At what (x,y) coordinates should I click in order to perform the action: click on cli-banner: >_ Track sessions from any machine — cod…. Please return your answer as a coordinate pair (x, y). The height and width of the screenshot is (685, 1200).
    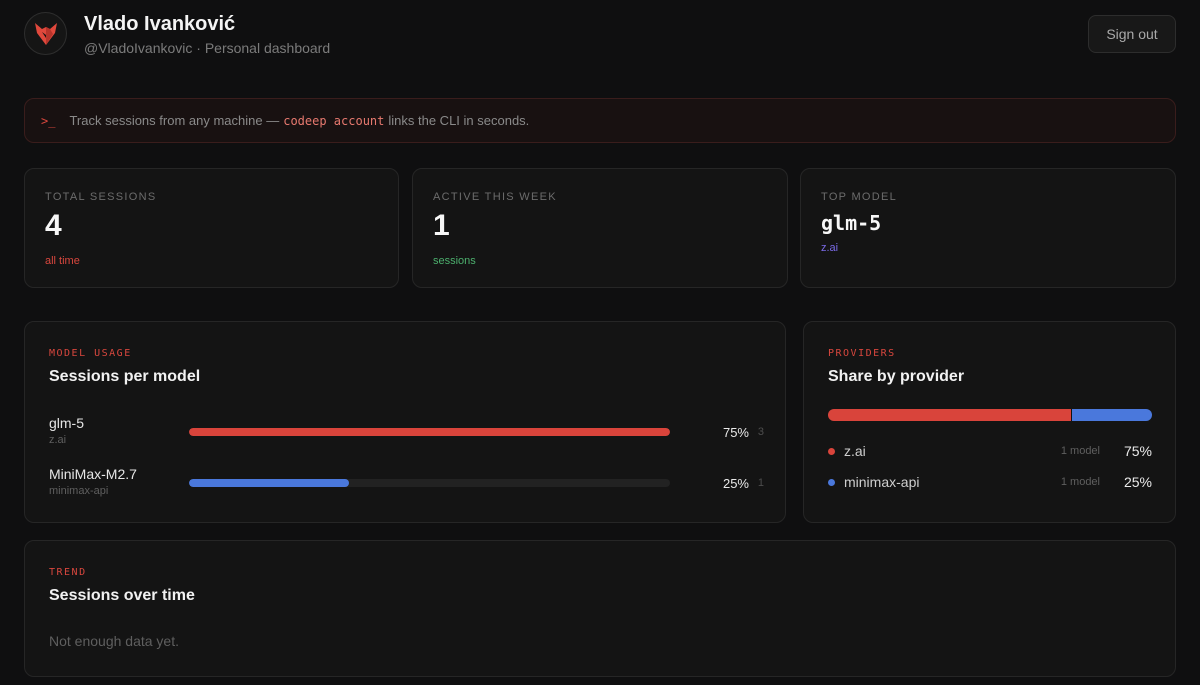
    Looking at the image, I should click on (600, 120).